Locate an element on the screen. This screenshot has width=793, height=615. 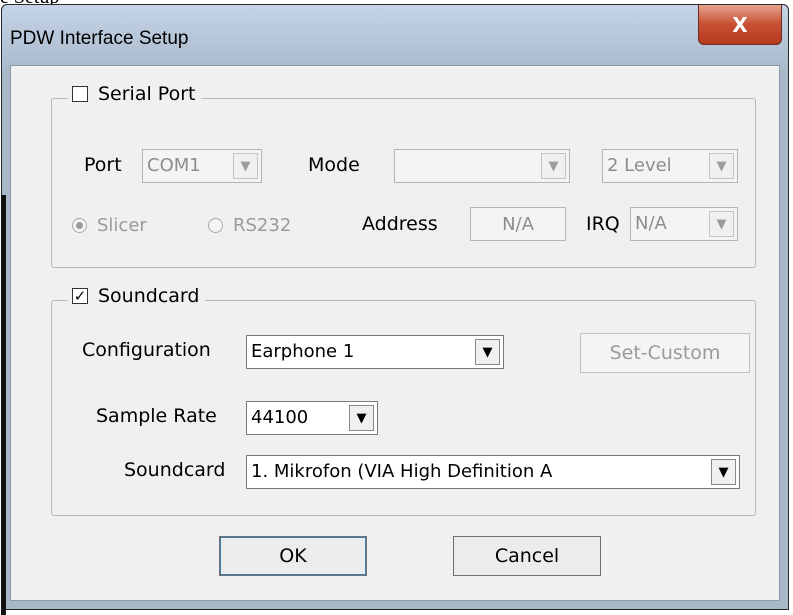
soundcard-device-select: 1. Mikrofon (VIA High Definition A ▼ is located at coordinates (493, 472).